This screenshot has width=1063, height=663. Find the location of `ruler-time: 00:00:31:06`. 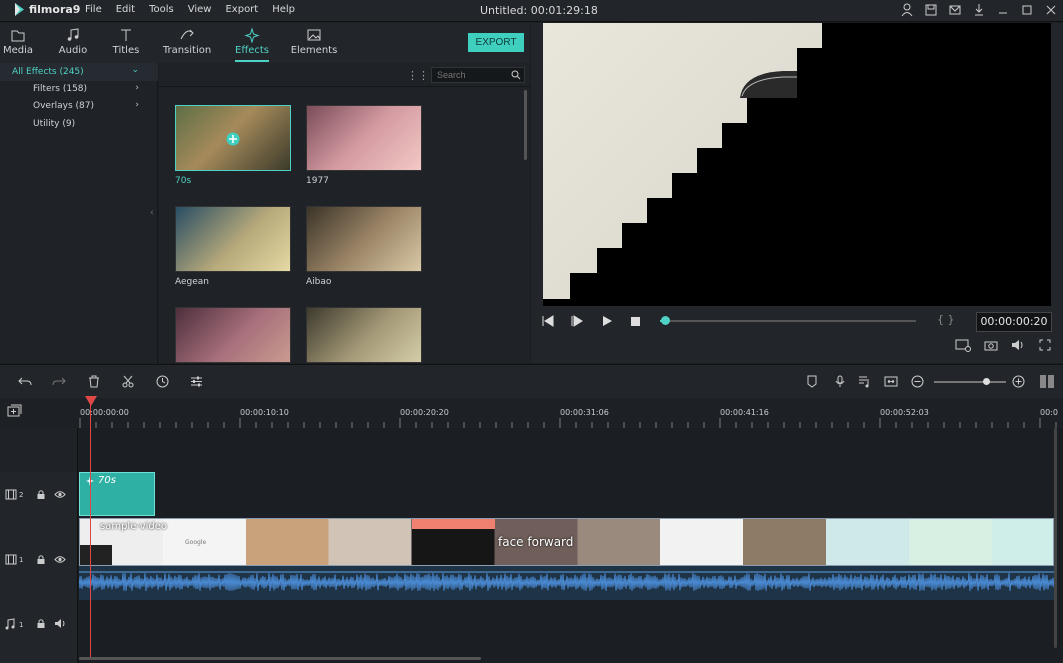

ruler-time: 00:00:31:06 is located at coordinates (584, 412).